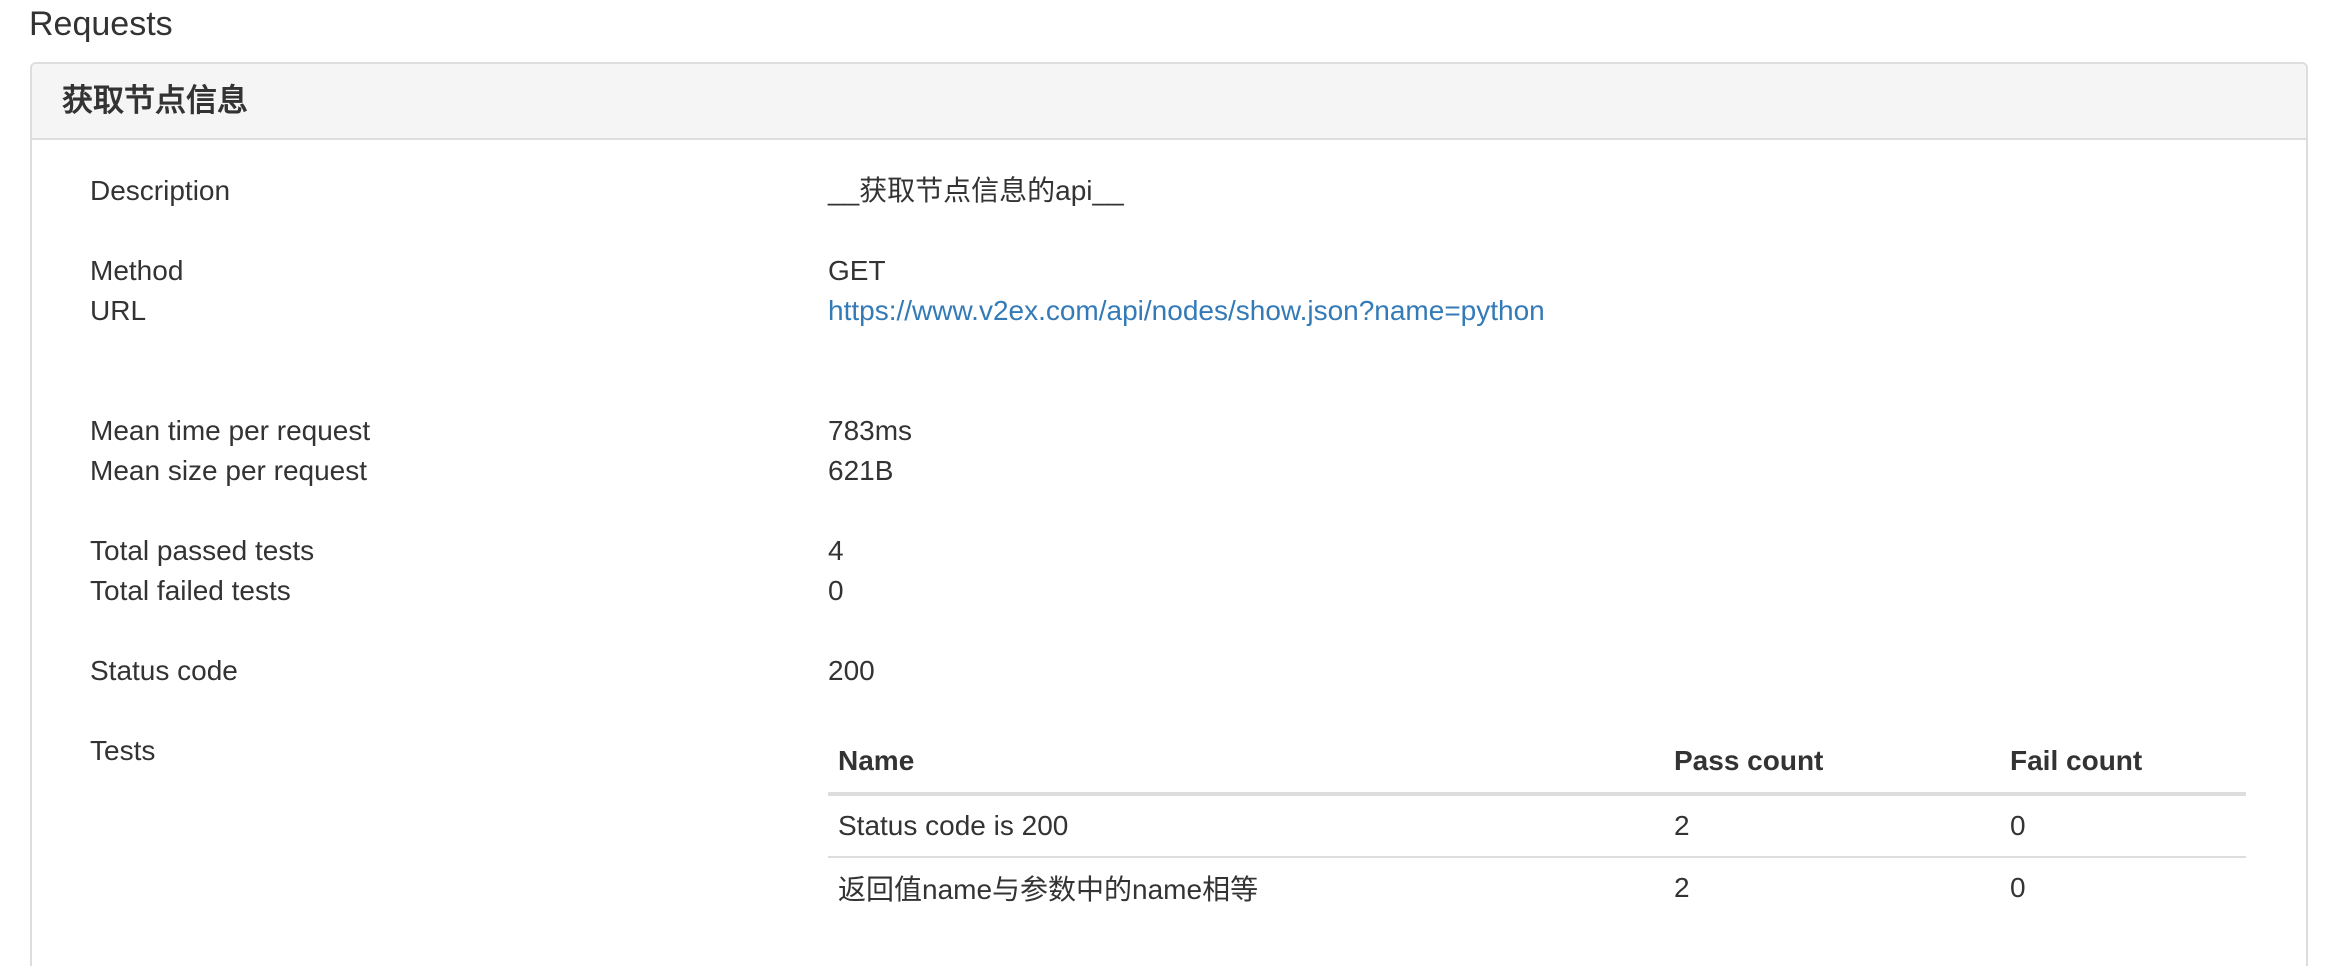 This screenshot has width=2338, height=966. I want to click on request-name: 获取节点信息, so click(155, 100).